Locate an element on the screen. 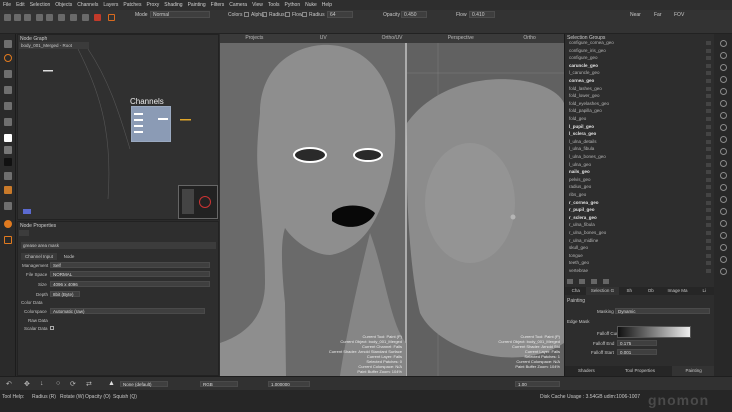 The height and width of the screenshot is (412, 732). bg-color-swatch is located at coordinates (8, 150).